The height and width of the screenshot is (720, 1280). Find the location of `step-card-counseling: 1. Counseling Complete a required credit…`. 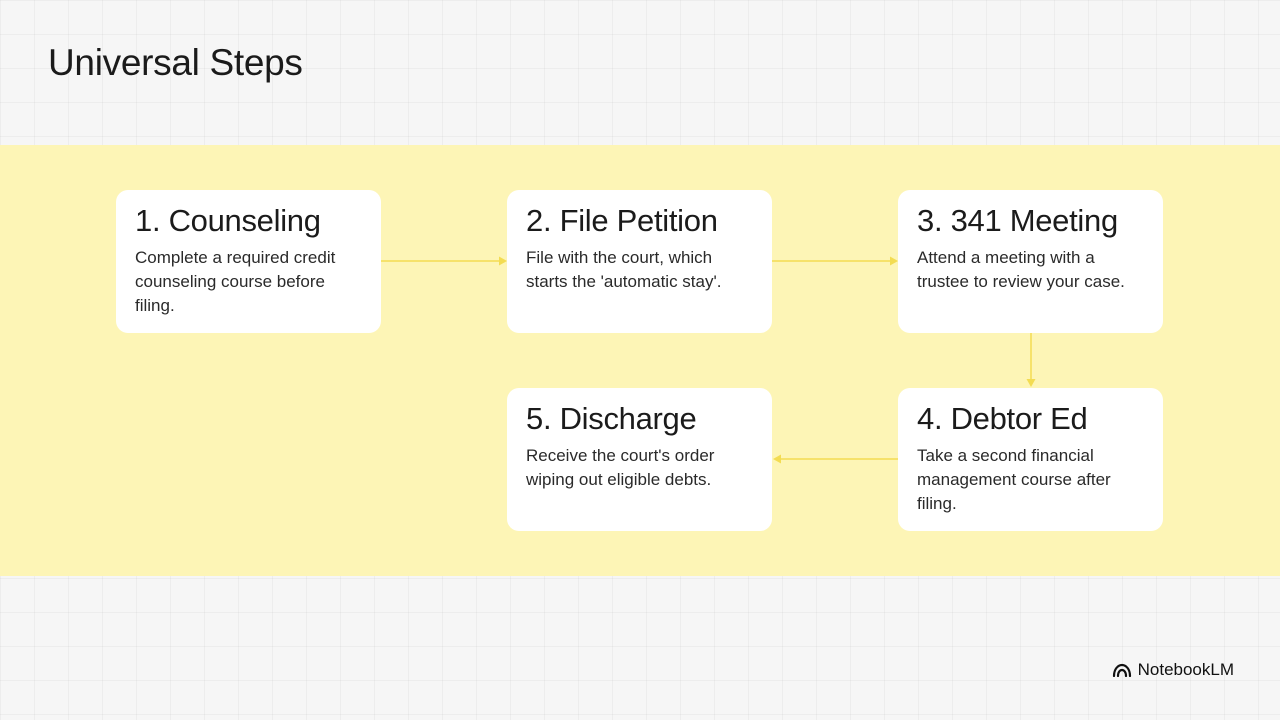

step-card-counseling: 1. Counseling Complete a required credit… is located at coordinates (248, 261).